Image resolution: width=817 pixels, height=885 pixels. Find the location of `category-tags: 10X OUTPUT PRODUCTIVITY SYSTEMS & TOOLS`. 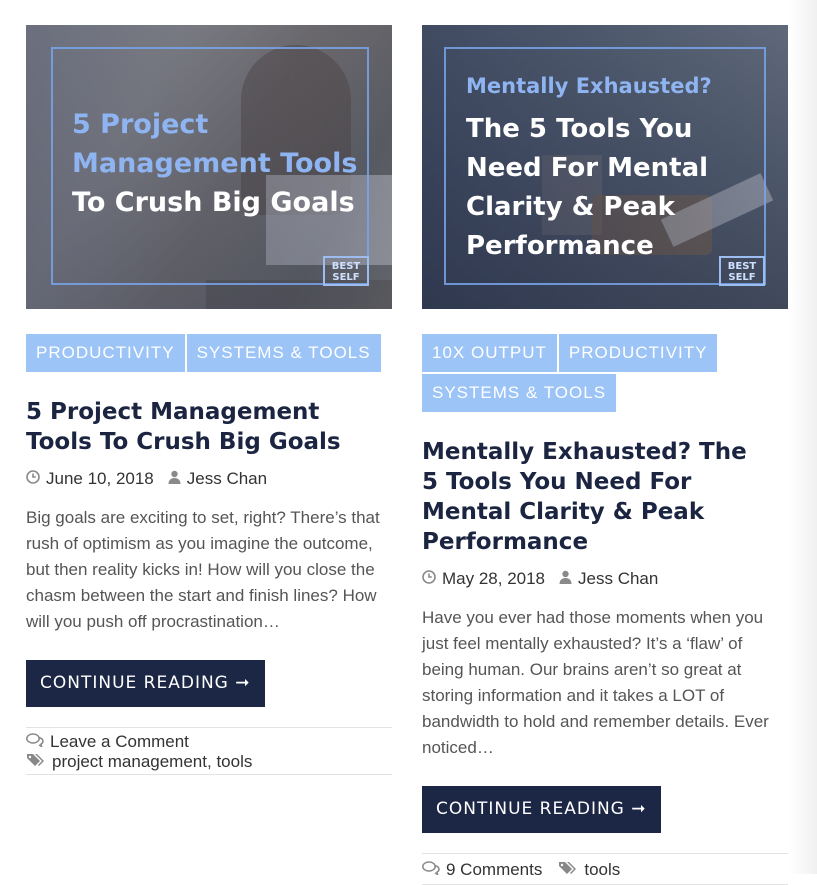

category-tags: 10X OUTPUT PRODUCTIVITY SYSTEMS & TOOLS is located at coordinates (605, 374).